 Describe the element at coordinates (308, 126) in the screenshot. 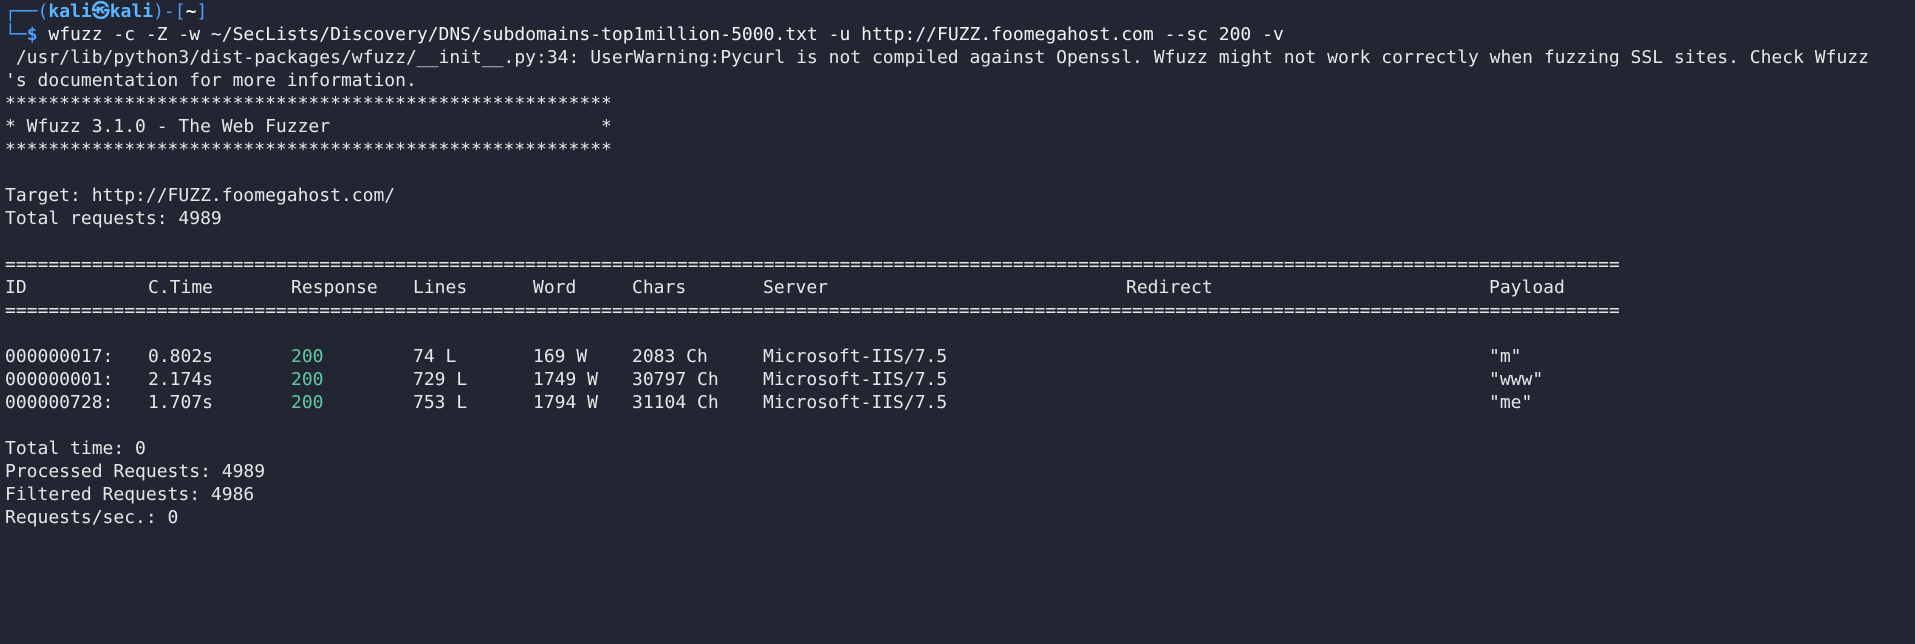

I see `banner-title: * Wfuzz 3.1.0 - The Web Fuzzer *` at that location.